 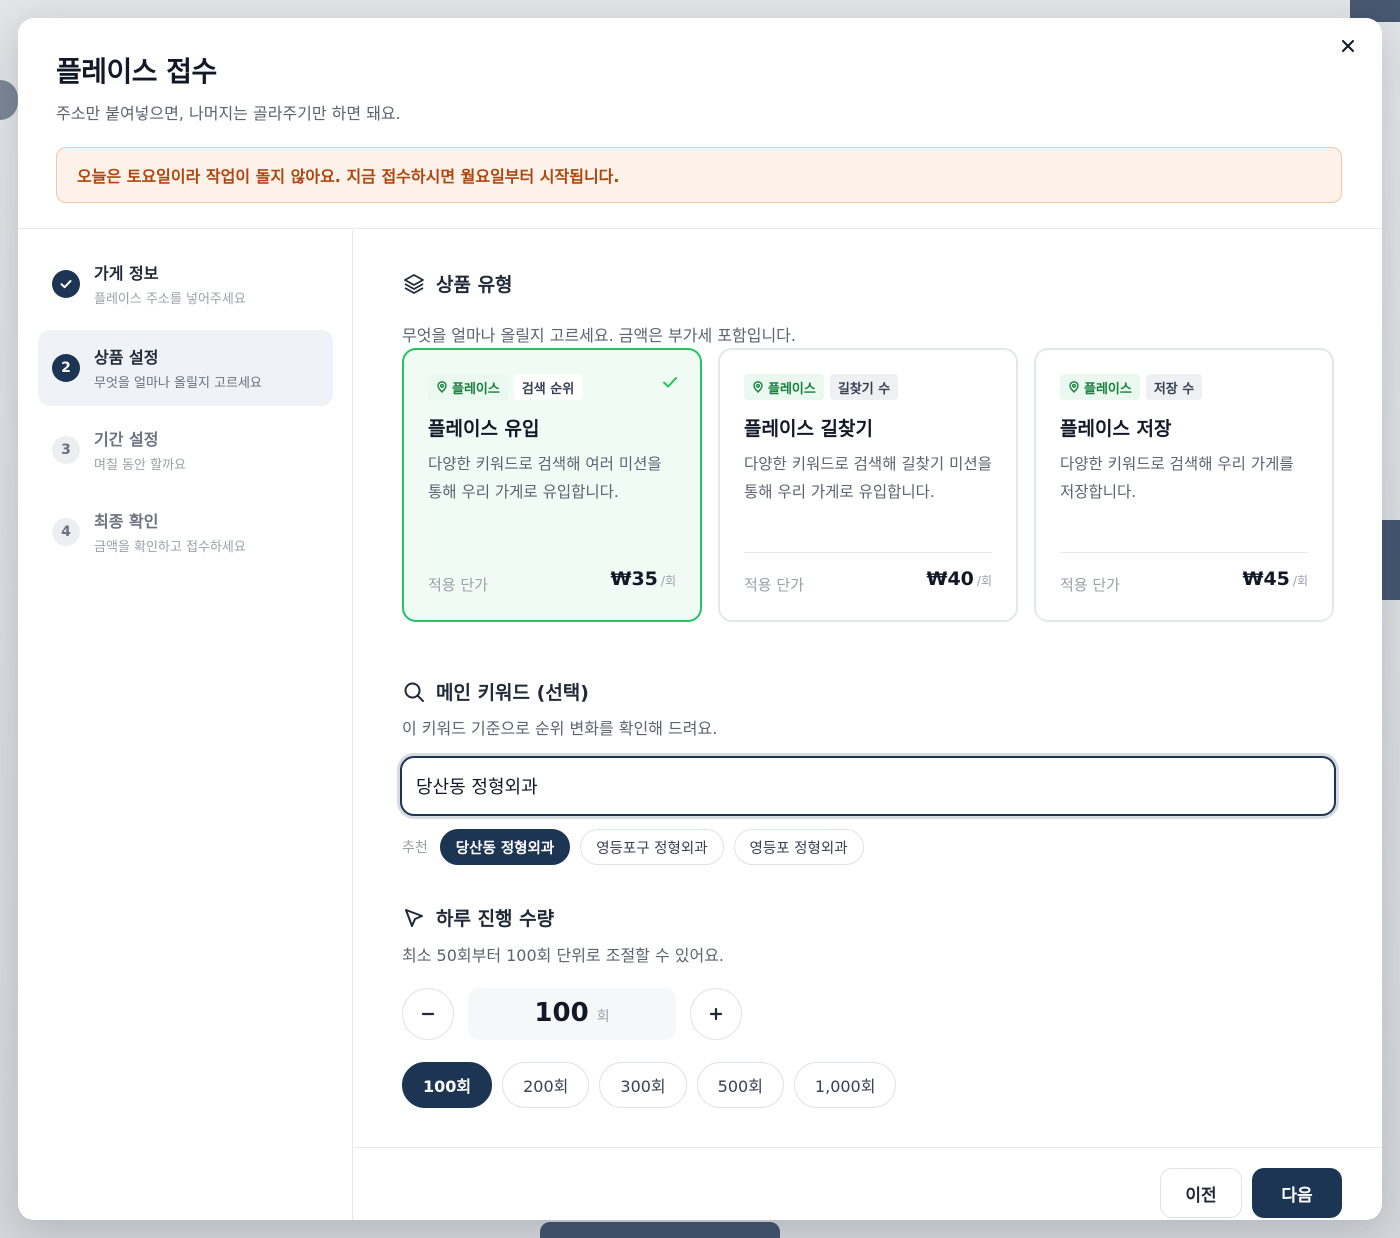 What do you see at coordinates (185, 284) in the screenshot?
I see `step-item-store-info: 가게 정보 플레이스 주소를 넣어주세요` at bounding box center [185, 284].